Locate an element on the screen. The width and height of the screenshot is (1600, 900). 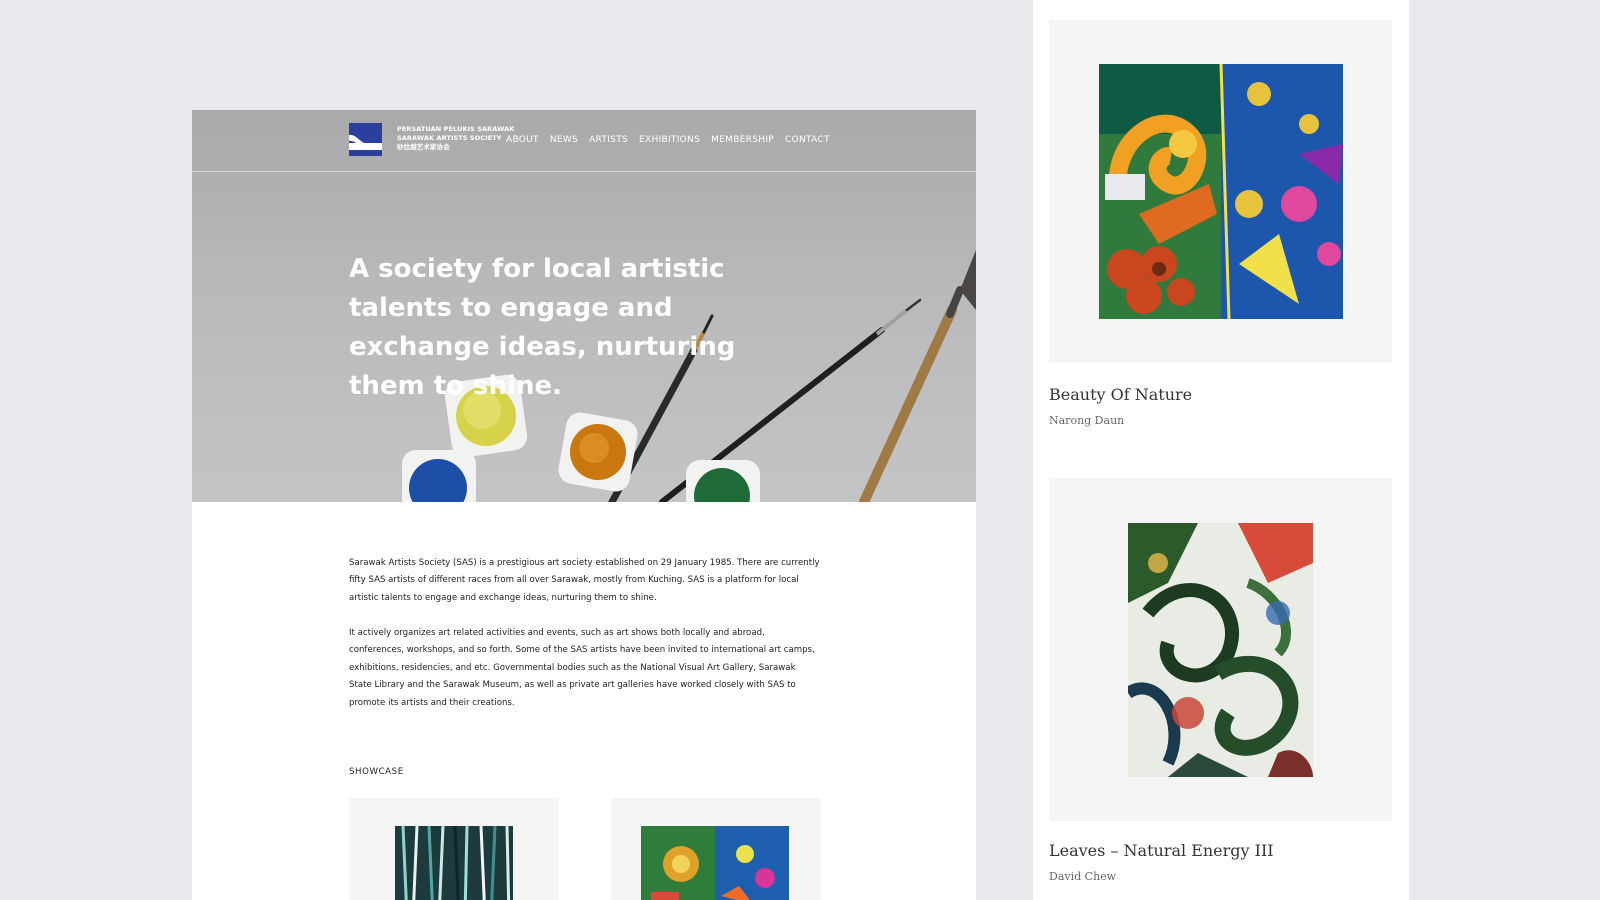
logo-line-chinese: 砂拉越艺术家协会 is located at coordinates (423, 147).